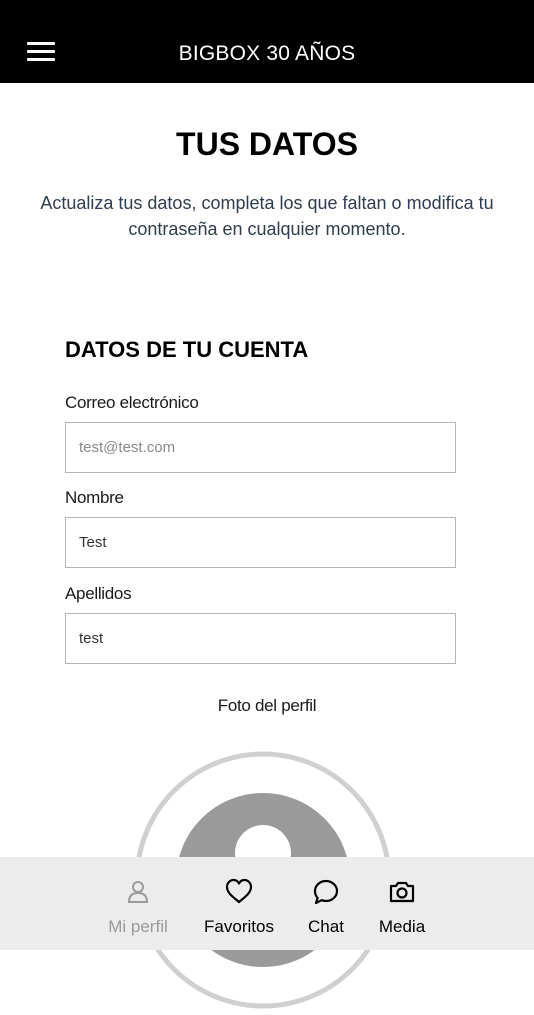 This screenshot has height=1015, width=534. What do you see at coordinates (138, 892) in the screenshot?
I see `person-icon` at bounding box center [138, 892].